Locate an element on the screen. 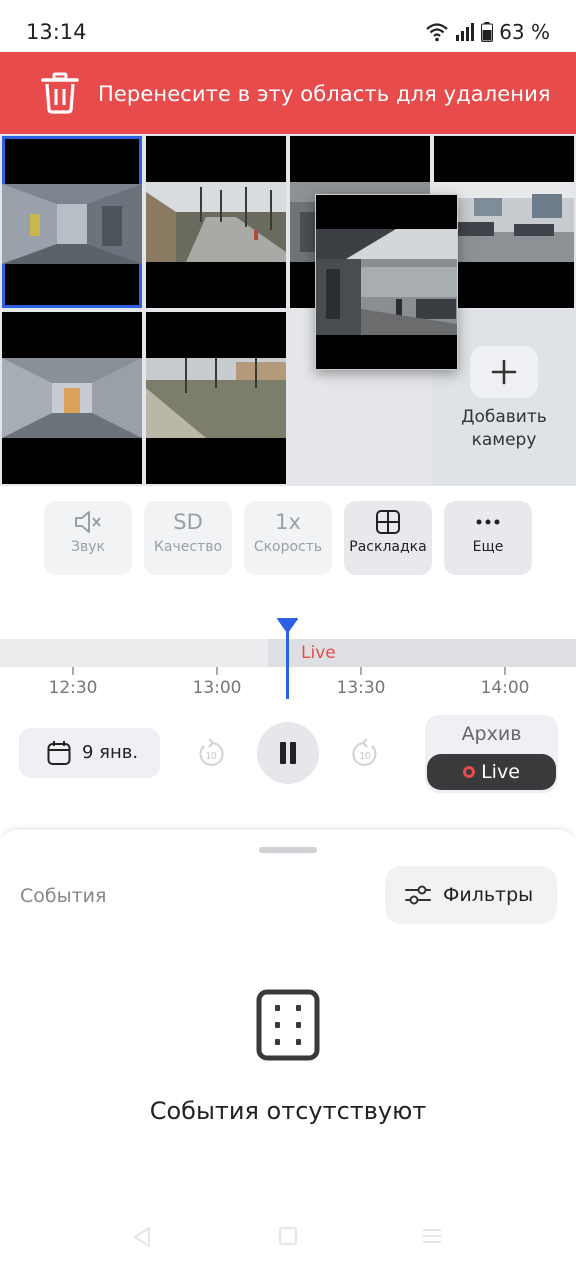 Image resolution: width=576 pixels, height=1280 pixels. status-icons: 63 % is located at coordinates (487, 32).